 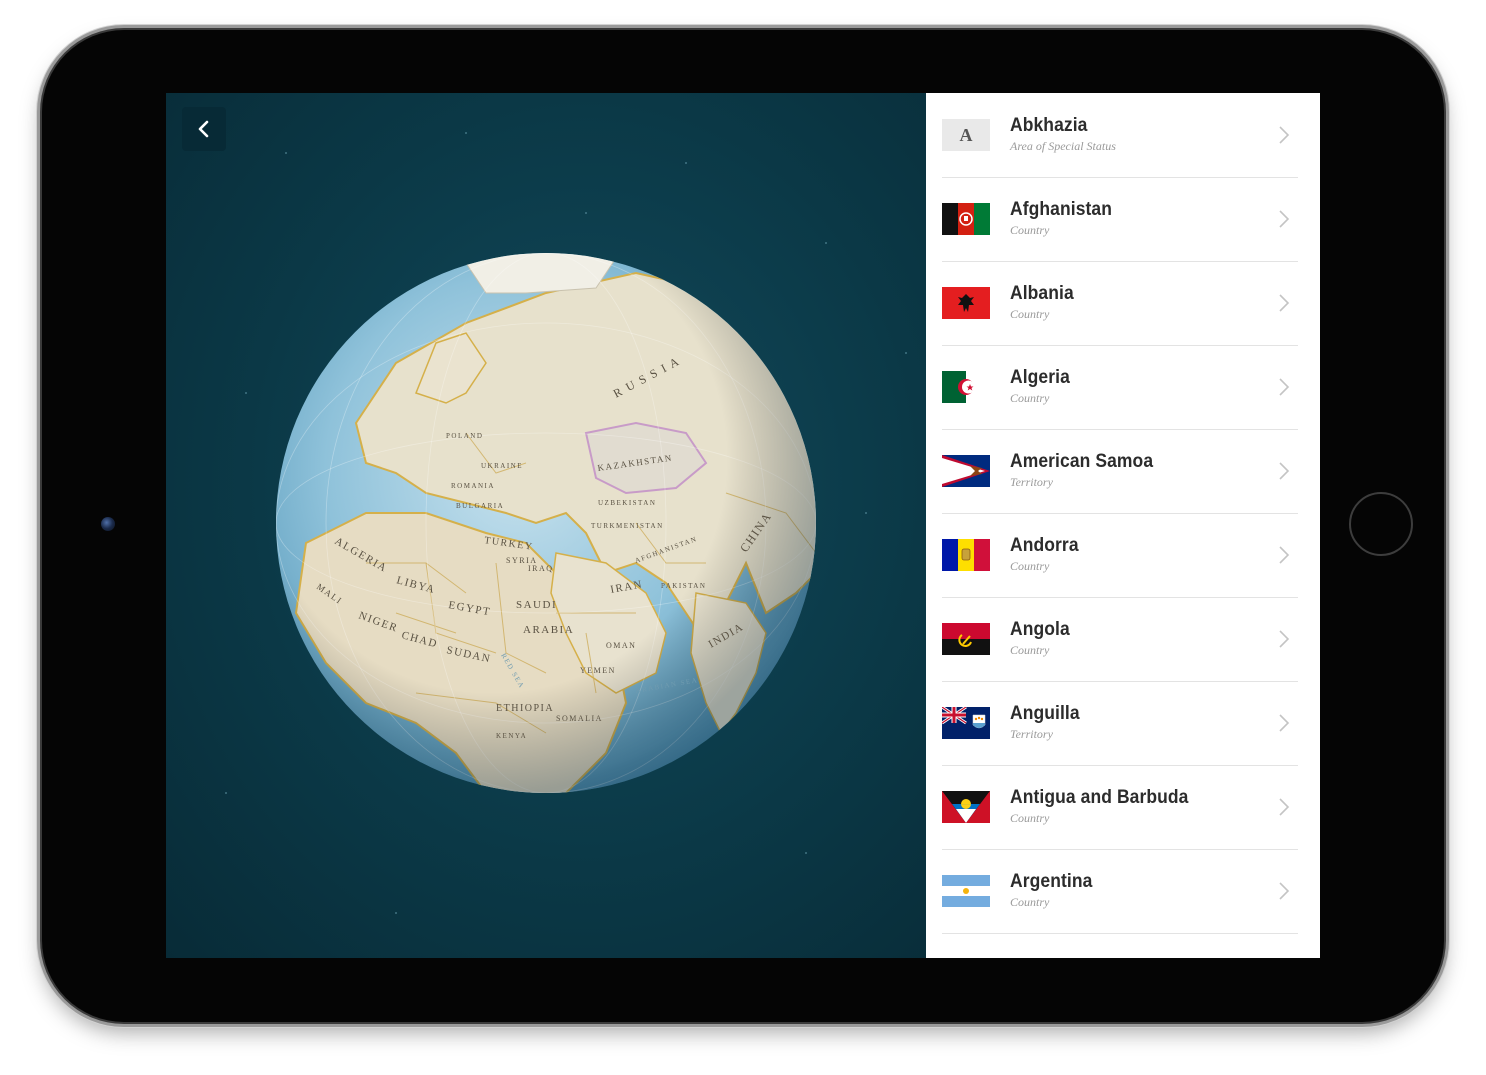 I want to click on list-item-abkhazia: A Abkhazia Area of Special Status, so click(x=1120, y=135).